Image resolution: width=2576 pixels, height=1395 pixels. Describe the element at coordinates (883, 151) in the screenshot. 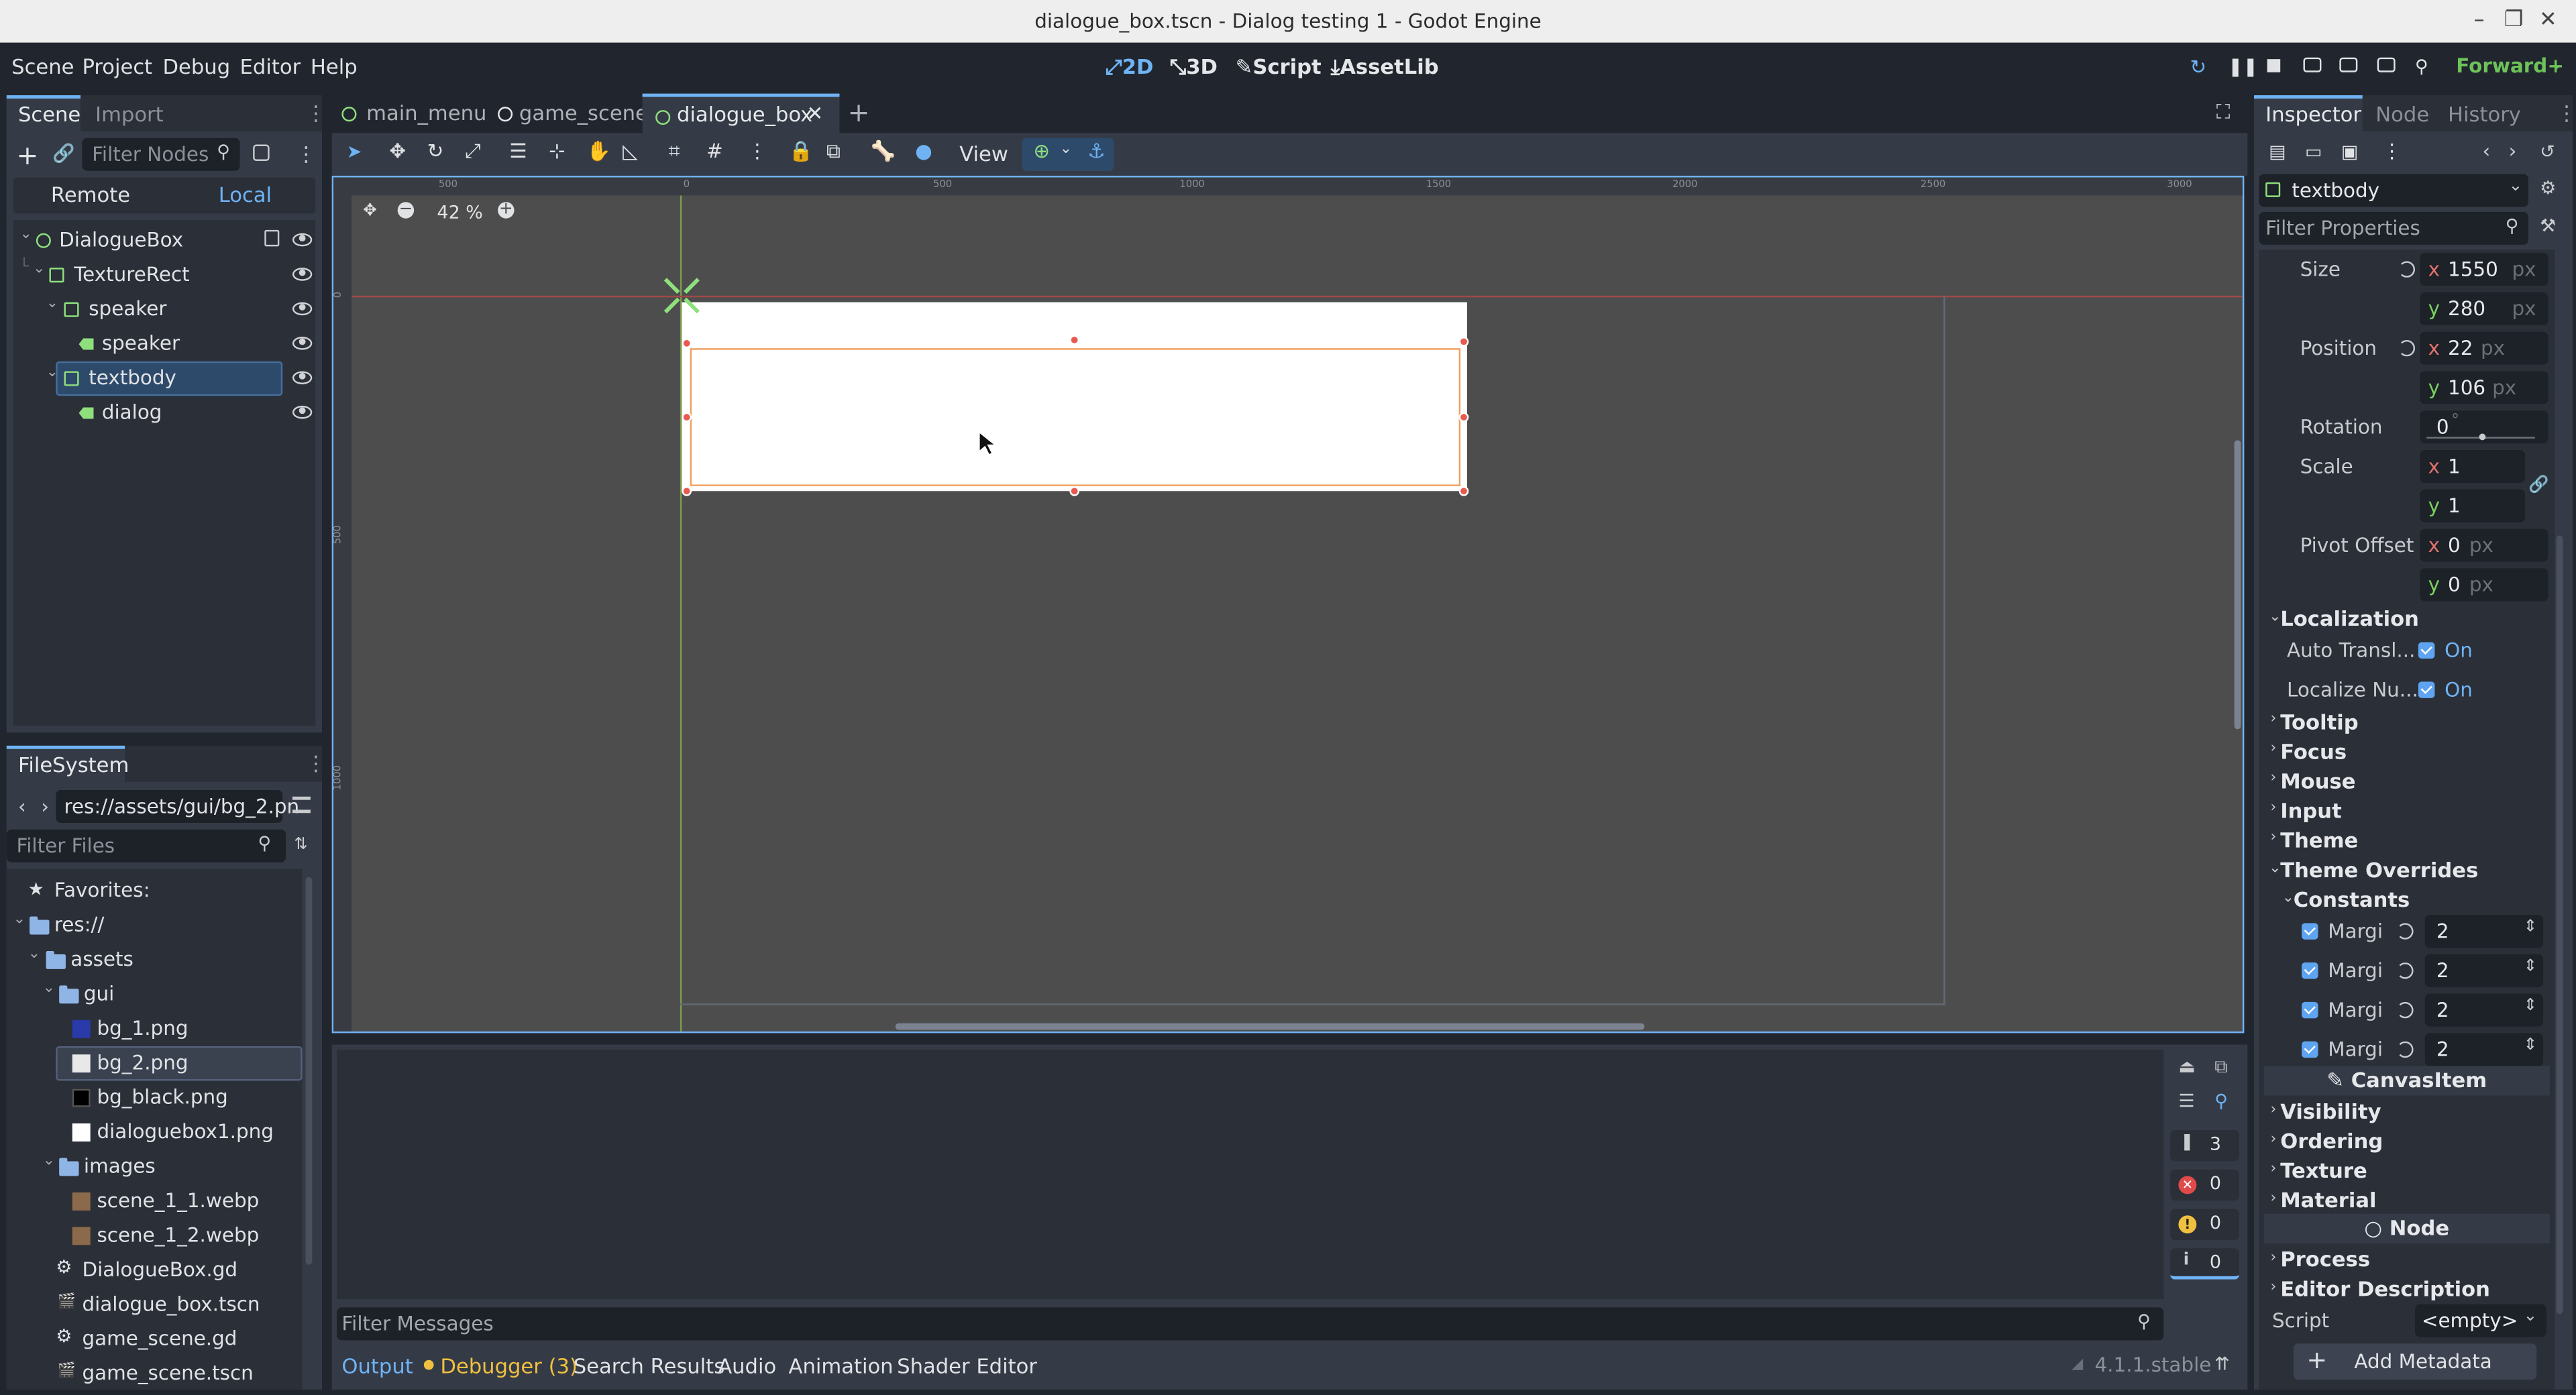

I see `bone-icon: 🦴` at that location.